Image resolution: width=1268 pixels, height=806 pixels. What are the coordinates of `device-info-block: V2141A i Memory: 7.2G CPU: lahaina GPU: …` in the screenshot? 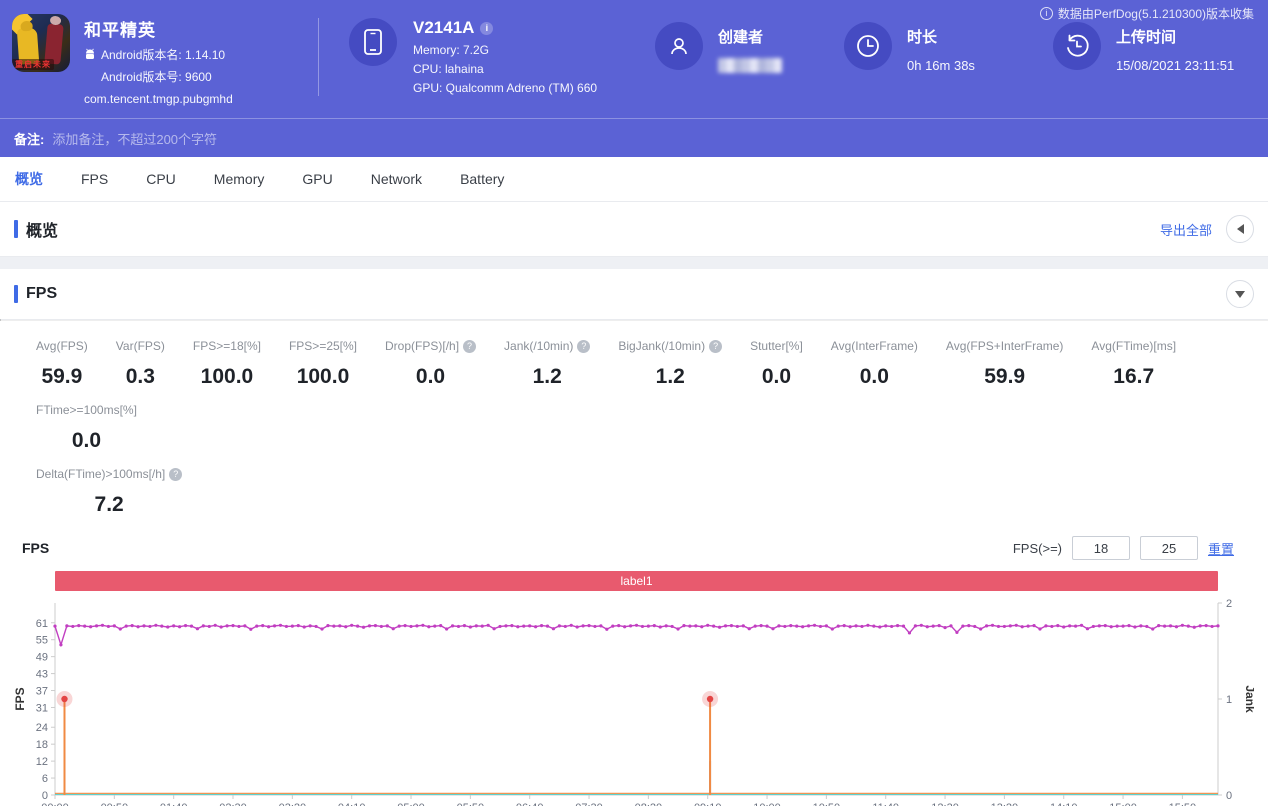 It's located at (469, 47).